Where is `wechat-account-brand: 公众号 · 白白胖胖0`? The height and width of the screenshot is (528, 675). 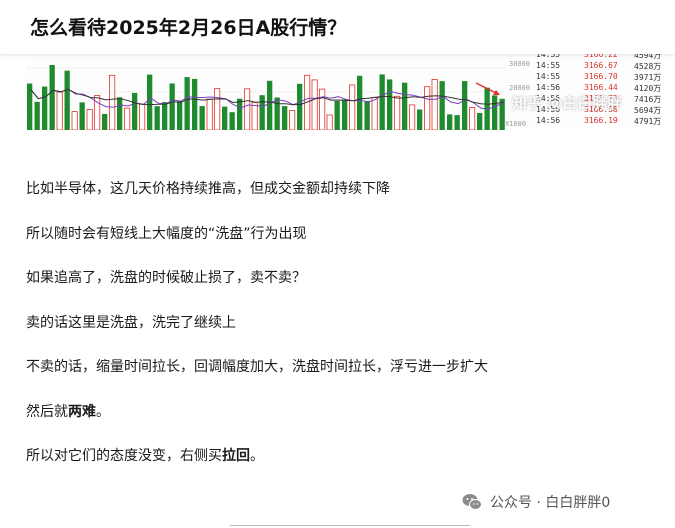
wechat-account-brand: 公众号 · 白白胖胖0 is located at coordinates (536, 502).